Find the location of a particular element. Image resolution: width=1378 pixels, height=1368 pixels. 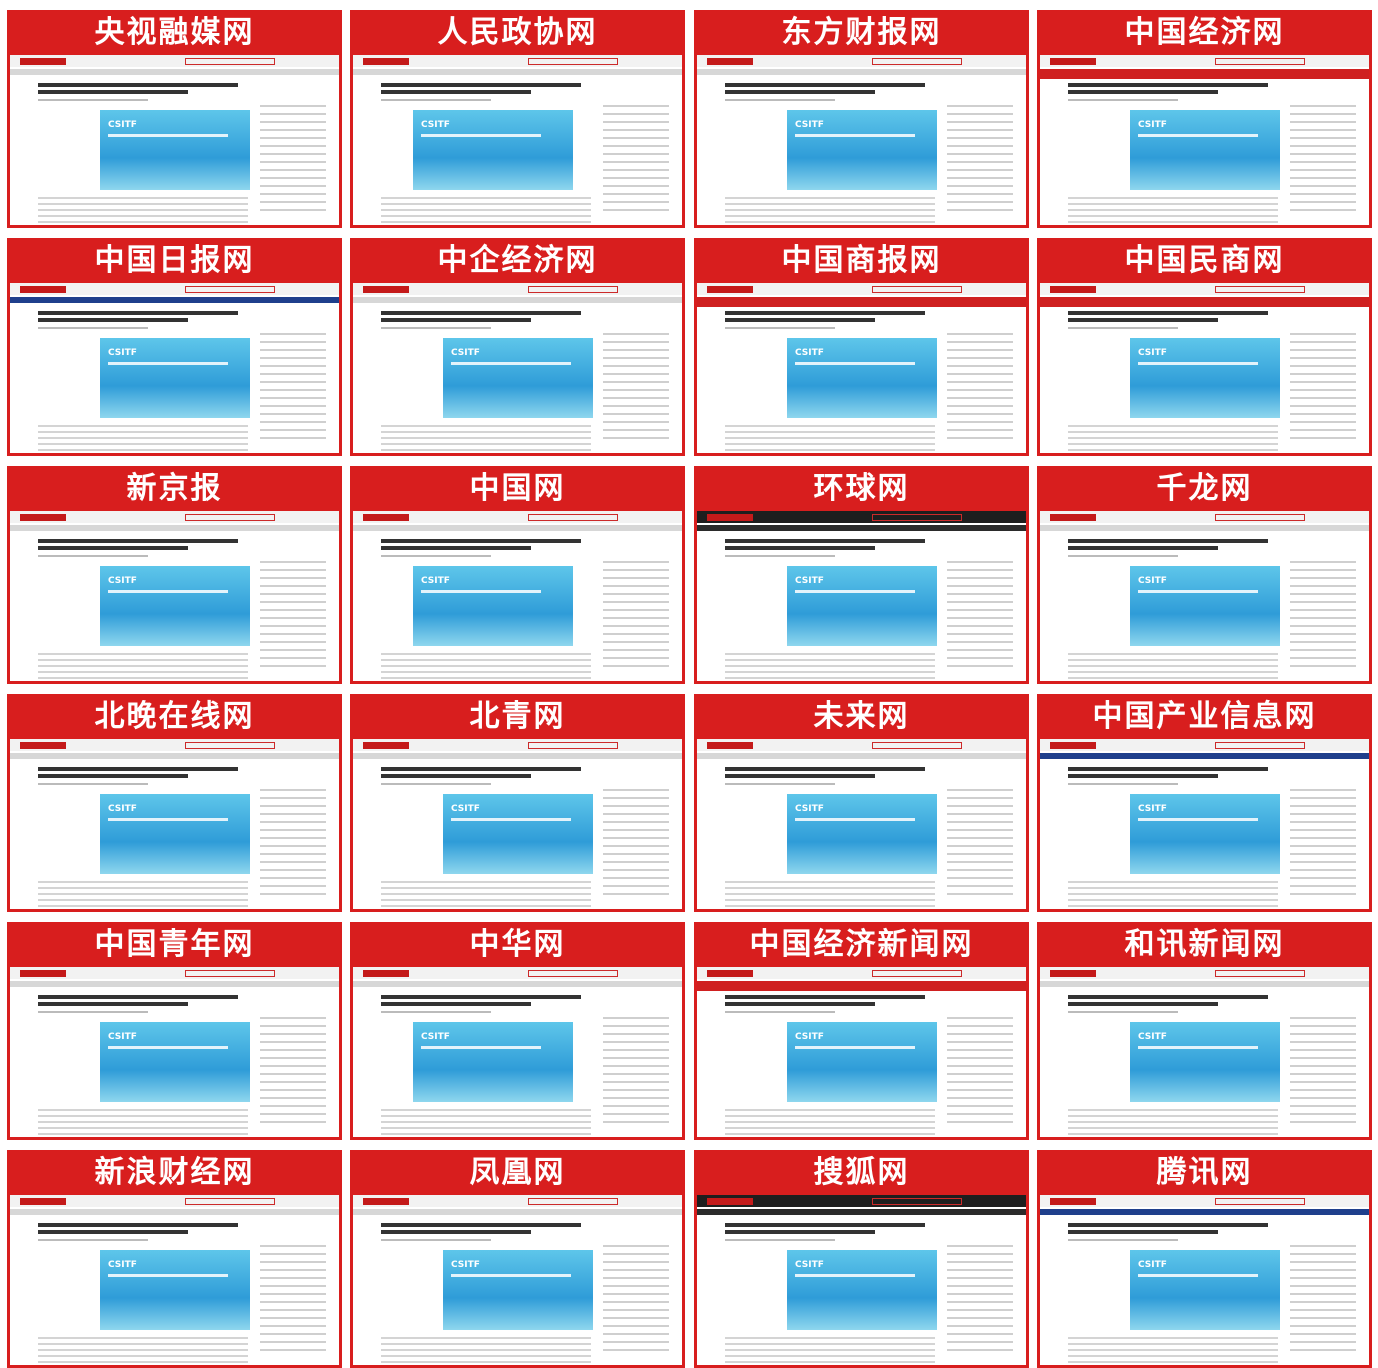

media-card: 新京报 CSITF is located at coordinates (174, 575).